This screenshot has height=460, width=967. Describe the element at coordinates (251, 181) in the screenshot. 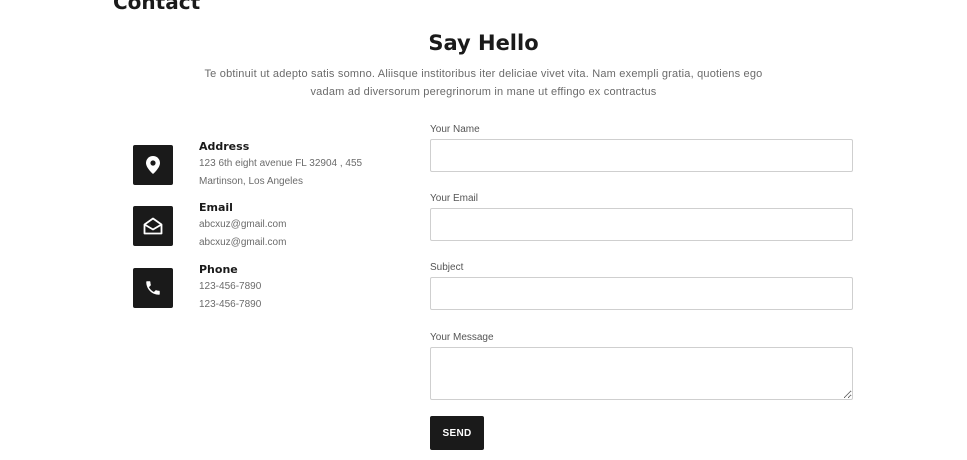

I see `address-line-2: Martinson, Los Angeles` at that location.